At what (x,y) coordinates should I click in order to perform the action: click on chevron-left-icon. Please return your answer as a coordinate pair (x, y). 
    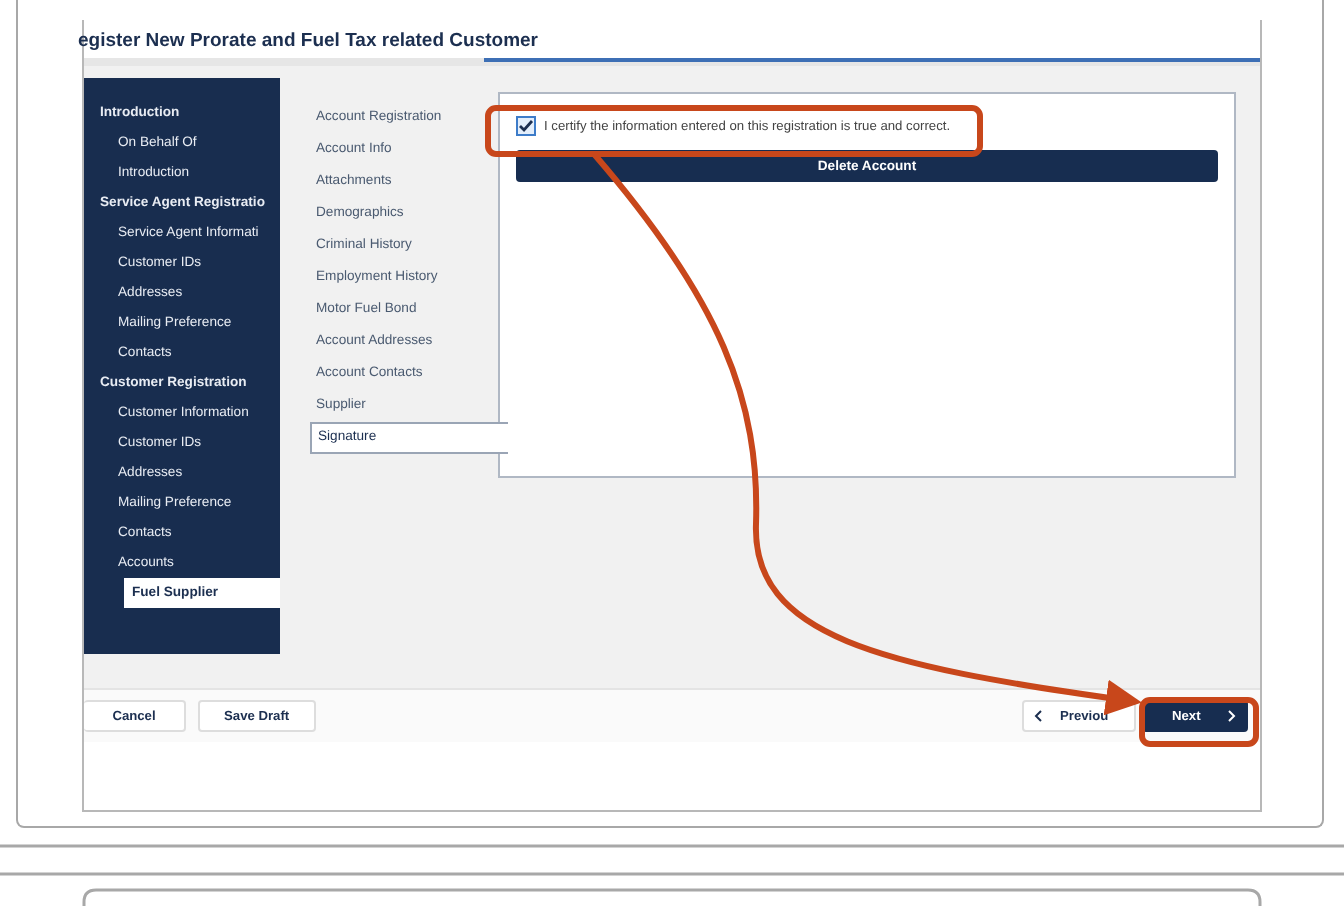
    Looking at the image, I should click on (1038, 716).